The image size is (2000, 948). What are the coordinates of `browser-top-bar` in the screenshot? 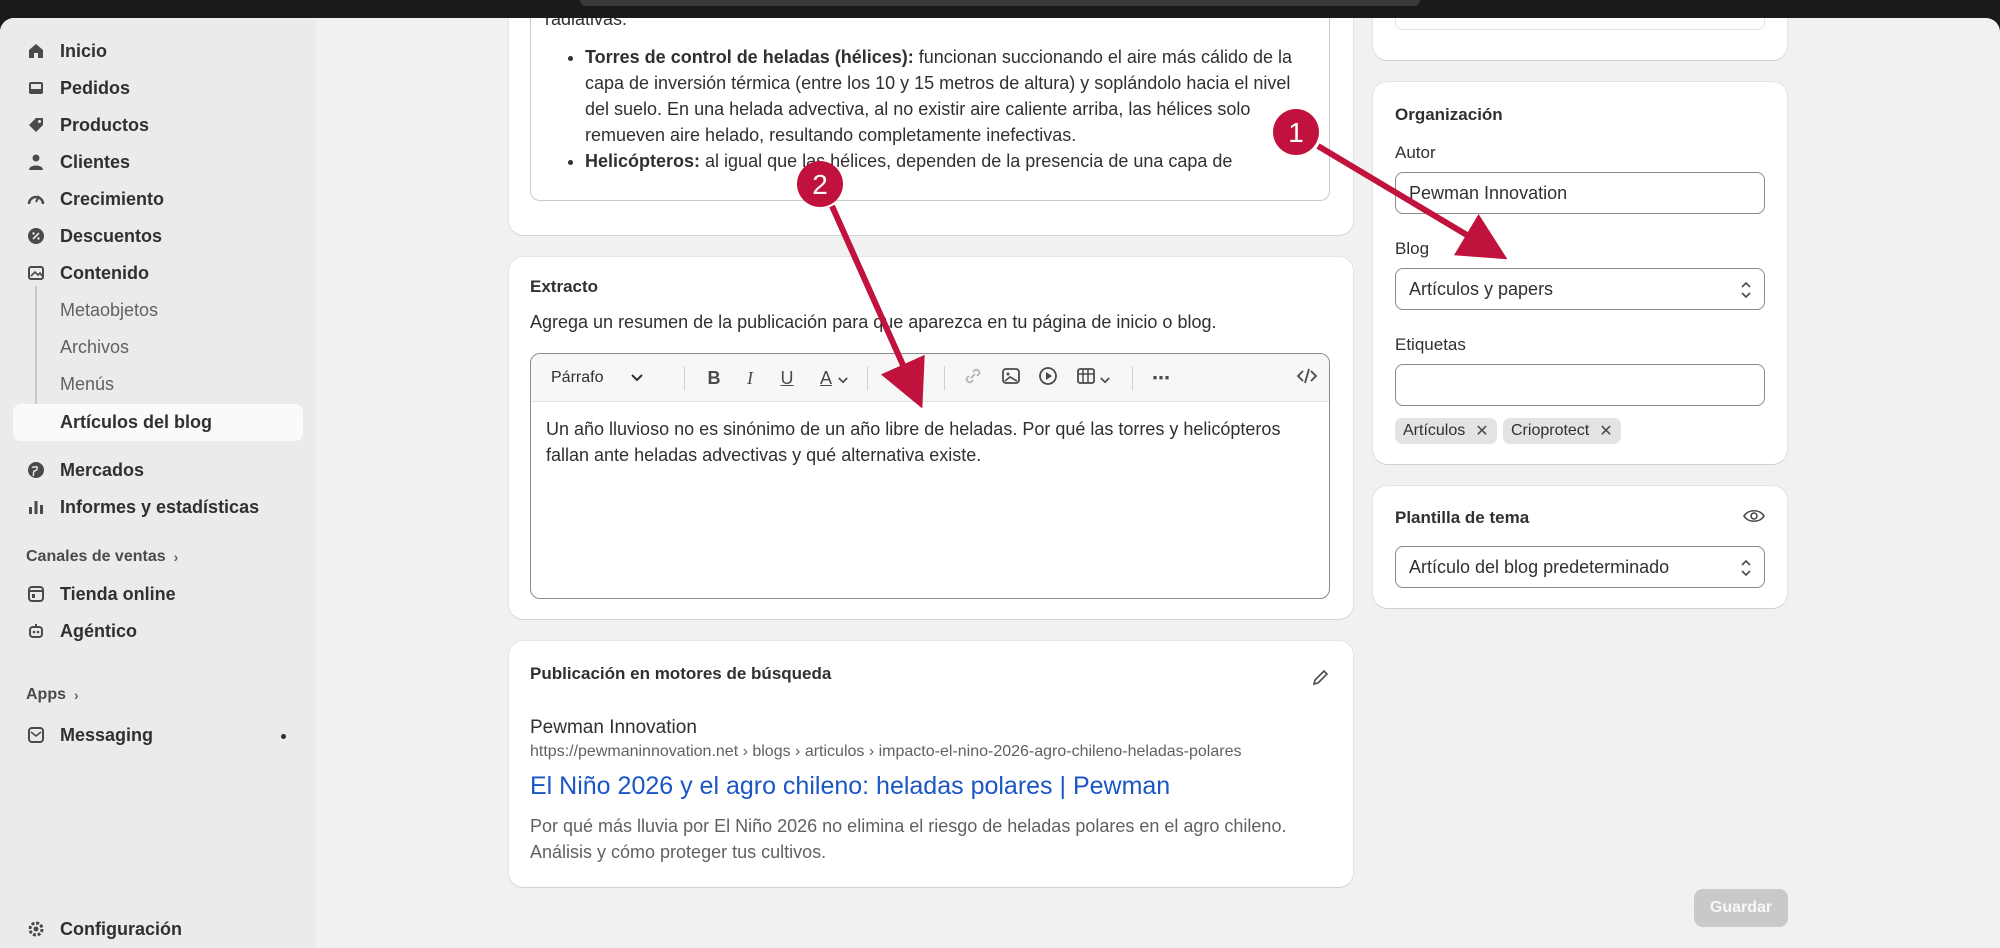 It's located at (1000, 9).